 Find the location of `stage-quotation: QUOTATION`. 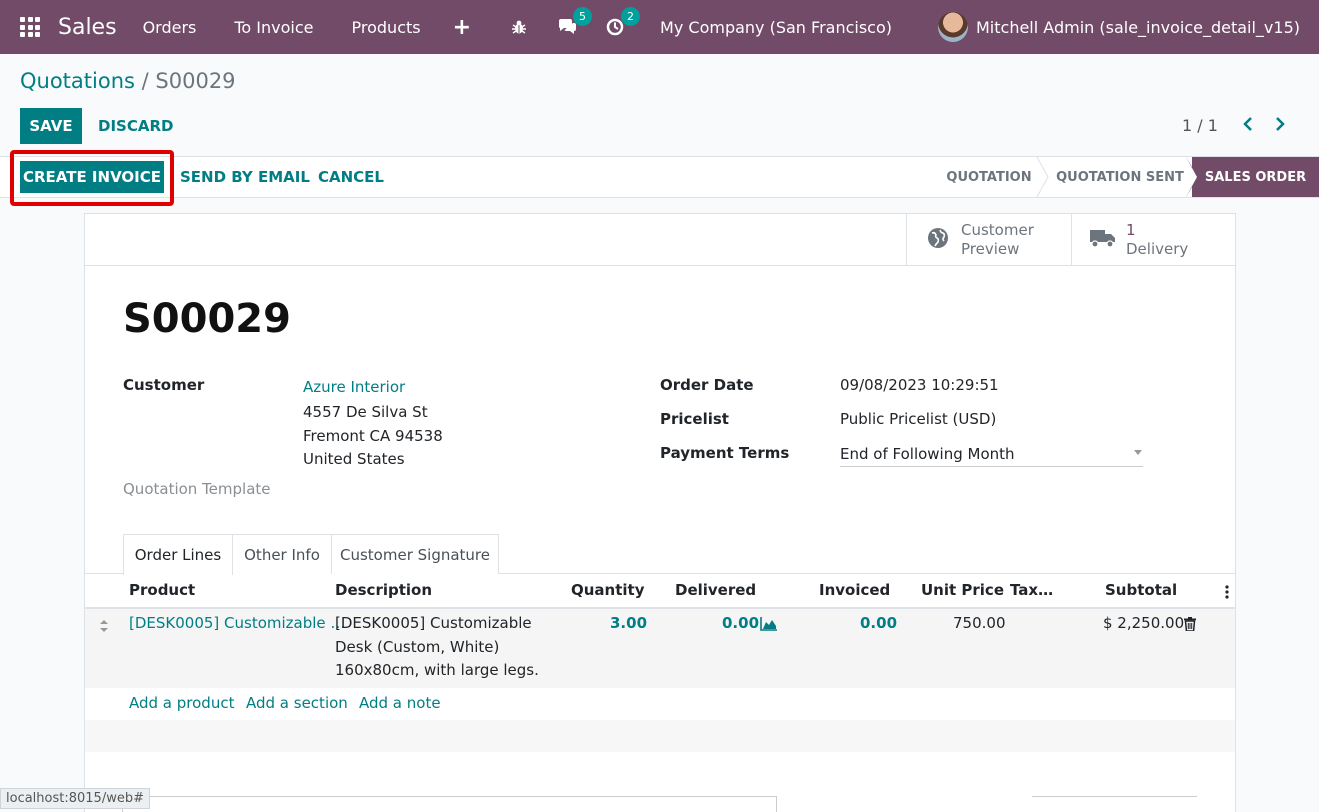

stage-quotation: QUOTATION is located at coordinates (989, 177).